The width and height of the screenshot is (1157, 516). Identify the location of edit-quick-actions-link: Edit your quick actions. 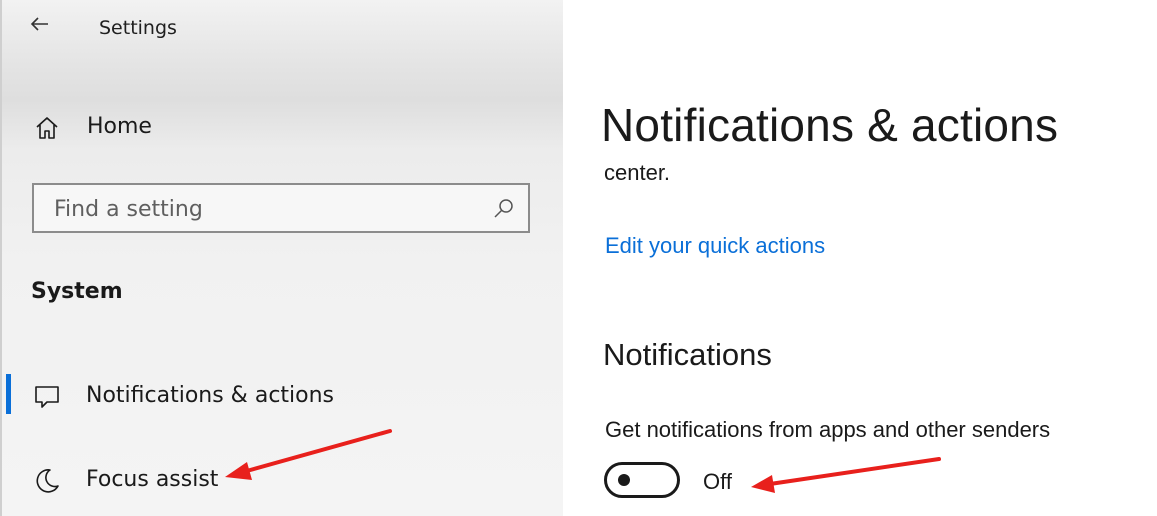
(715, 246).